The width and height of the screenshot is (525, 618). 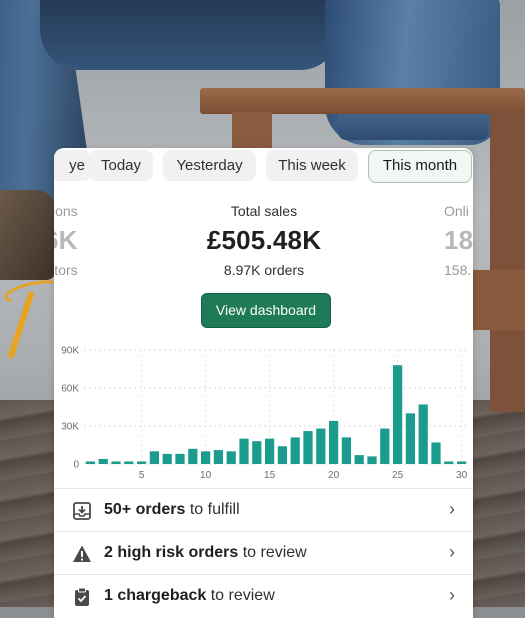 I want to click on task-text: 50+ orders to fulfill, so click(x=172, y=509).